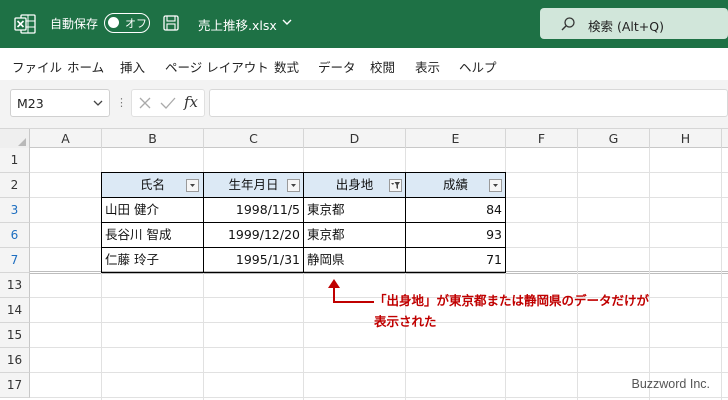  I want to click on menu-home: ホーム, so click(85, 66).